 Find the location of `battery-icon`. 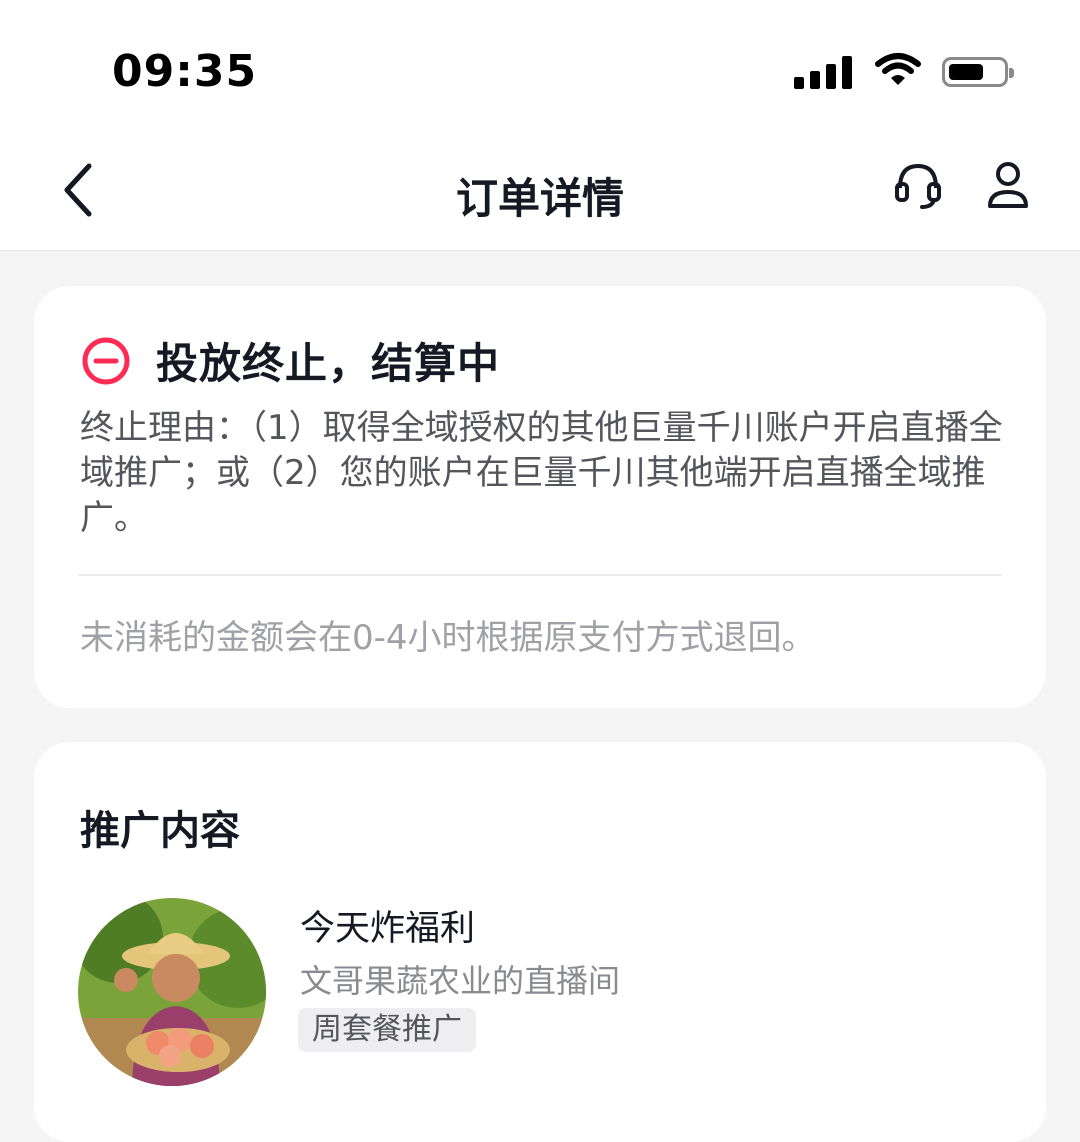

battery-icon is located at coordinates (978, 72).